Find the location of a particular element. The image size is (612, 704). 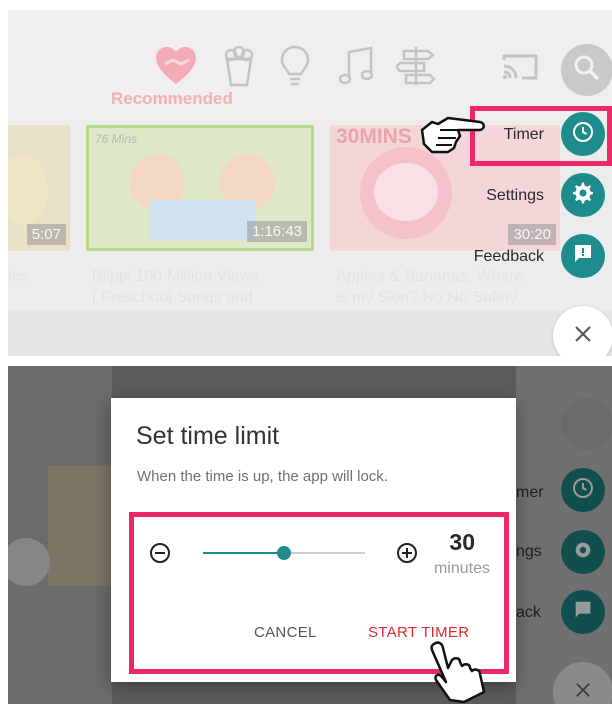

close-menu-button is located at coordinates (582, 331).